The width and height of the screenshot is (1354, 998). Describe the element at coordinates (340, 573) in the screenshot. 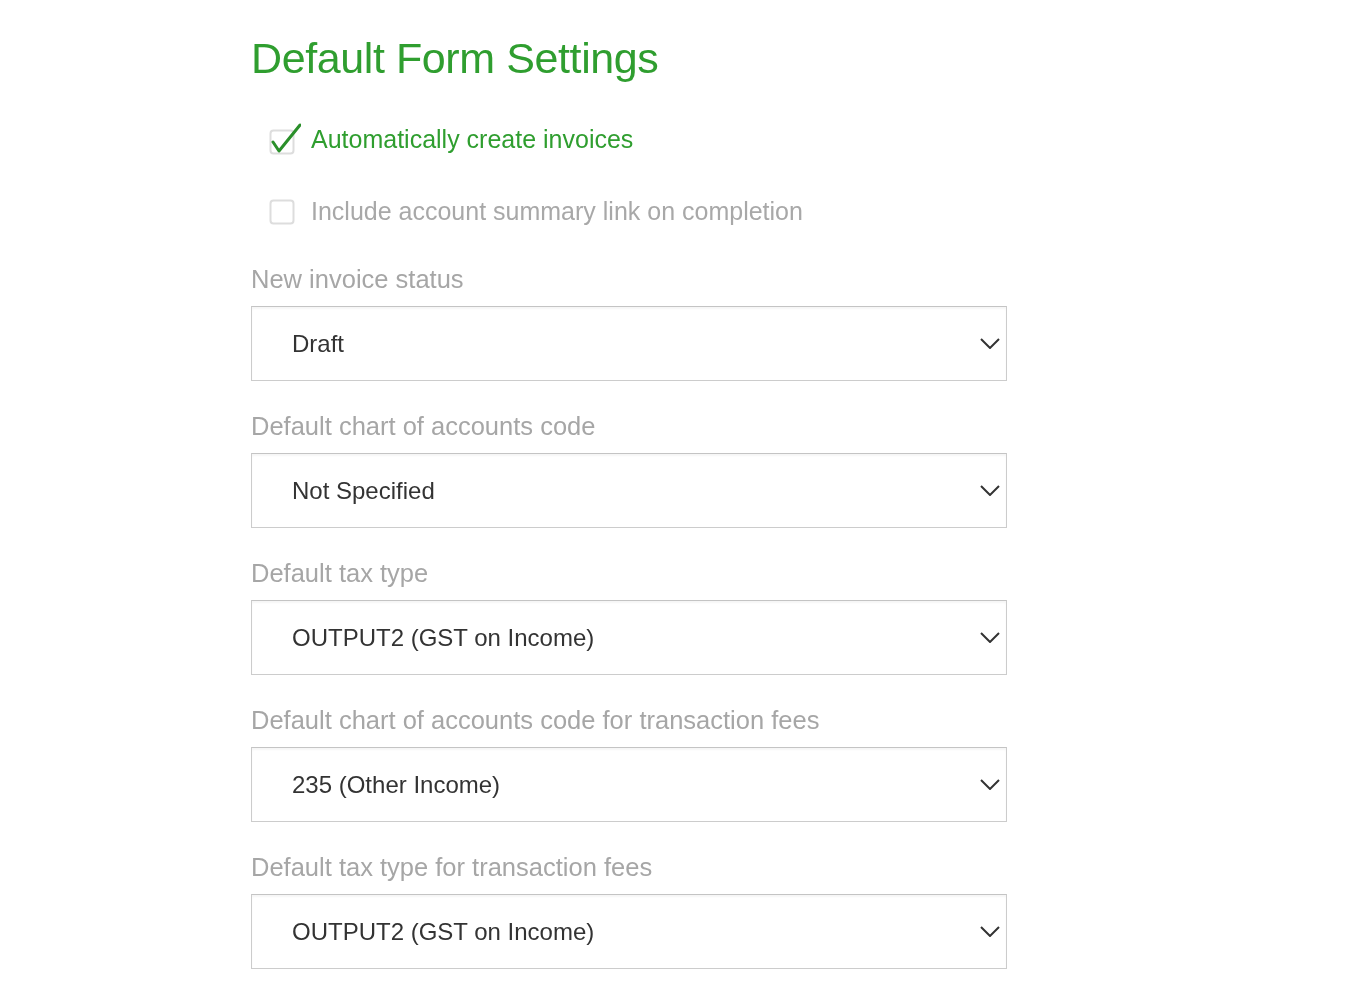

I see `field-label: Default tax type` at that location.